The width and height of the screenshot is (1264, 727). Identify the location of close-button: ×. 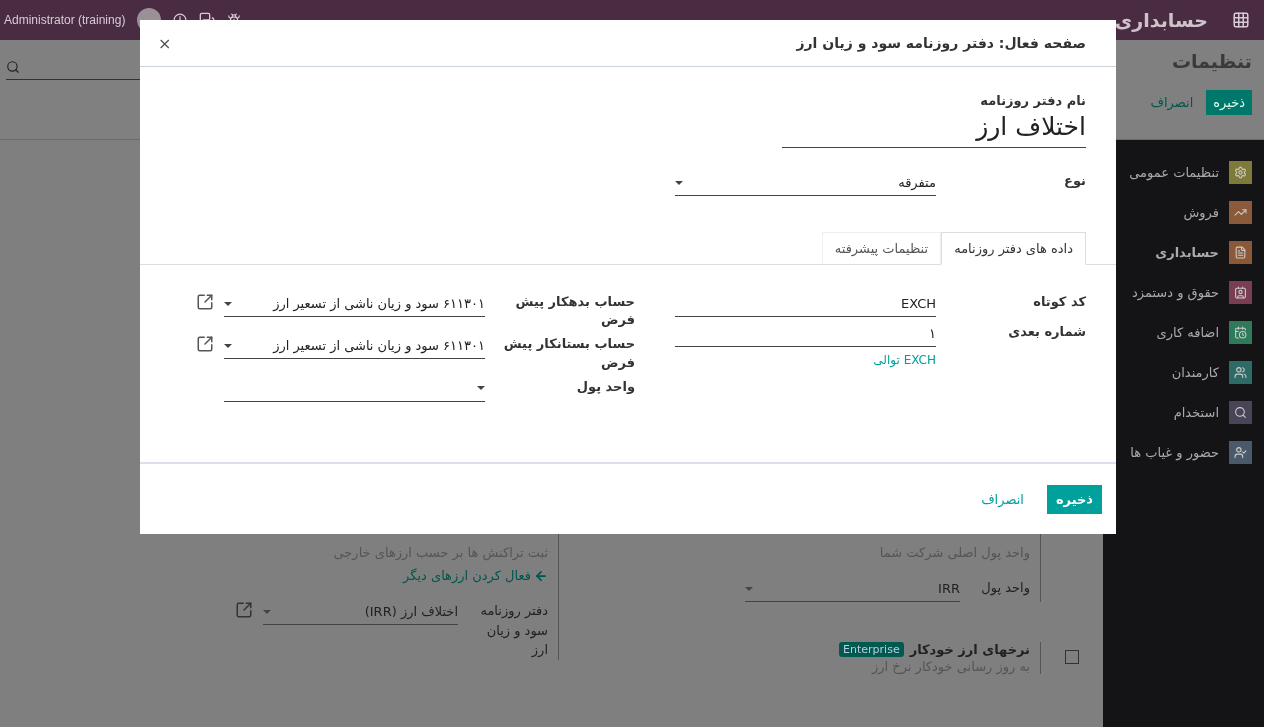
(165, 43).